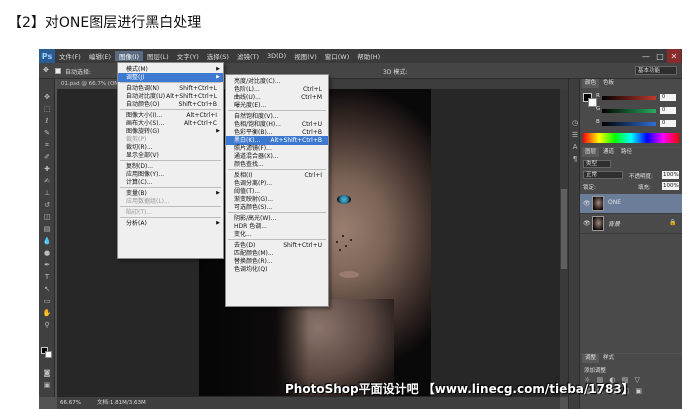 The height and width of the screenshot is (409, 691). What do you see at coordinates (668, 110) in the screenshot?
I see `green-value: 0` at bounding box center [668, 110].